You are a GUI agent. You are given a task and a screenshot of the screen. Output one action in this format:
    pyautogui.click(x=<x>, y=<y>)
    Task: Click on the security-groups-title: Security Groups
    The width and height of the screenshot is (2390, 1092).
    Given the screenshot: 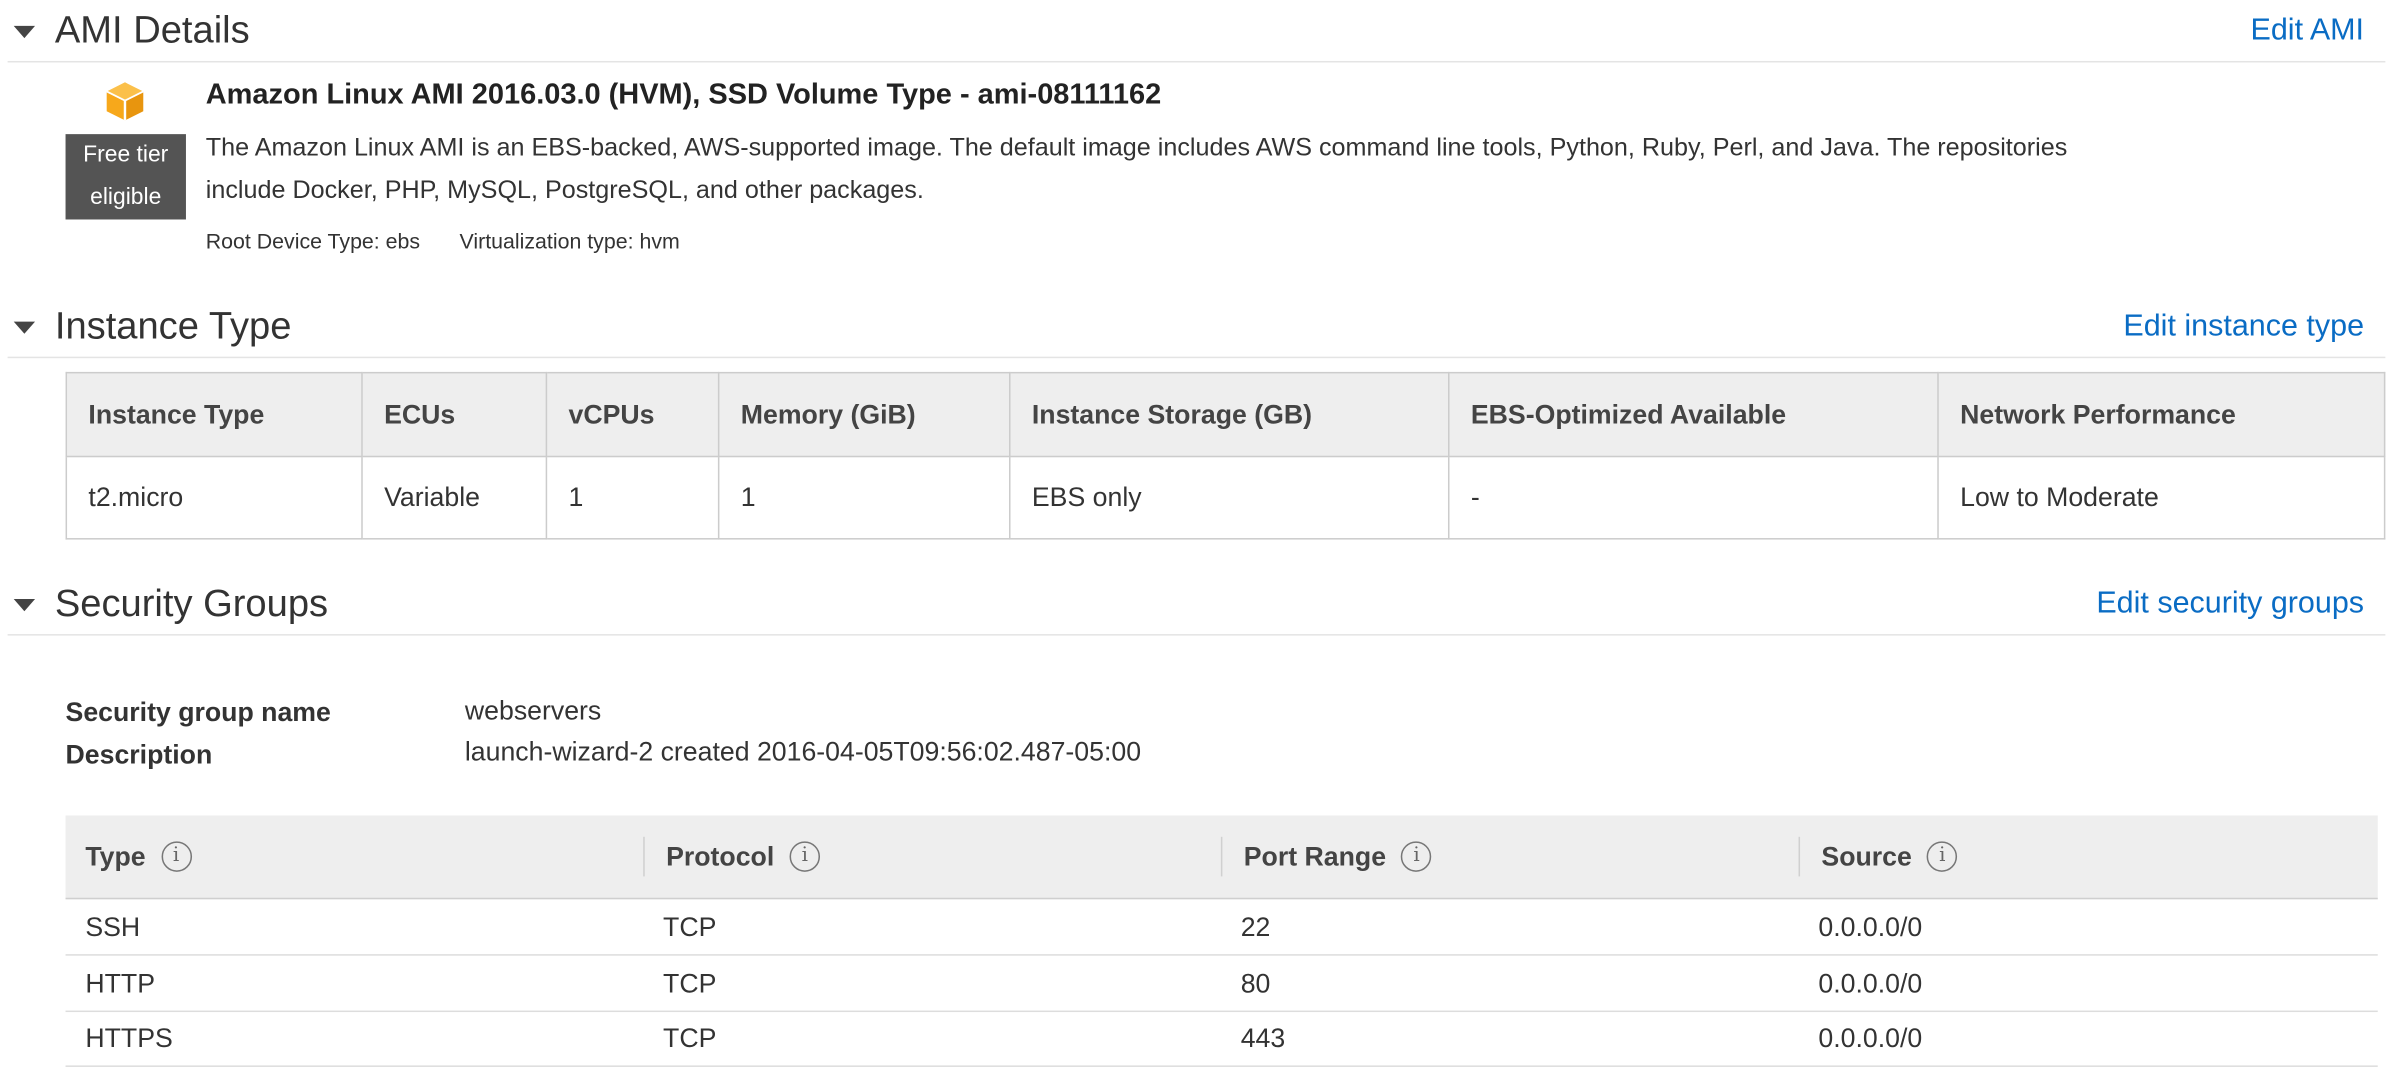 What is the action you would take?
    pyautogui.click(x=191, y=603)
    